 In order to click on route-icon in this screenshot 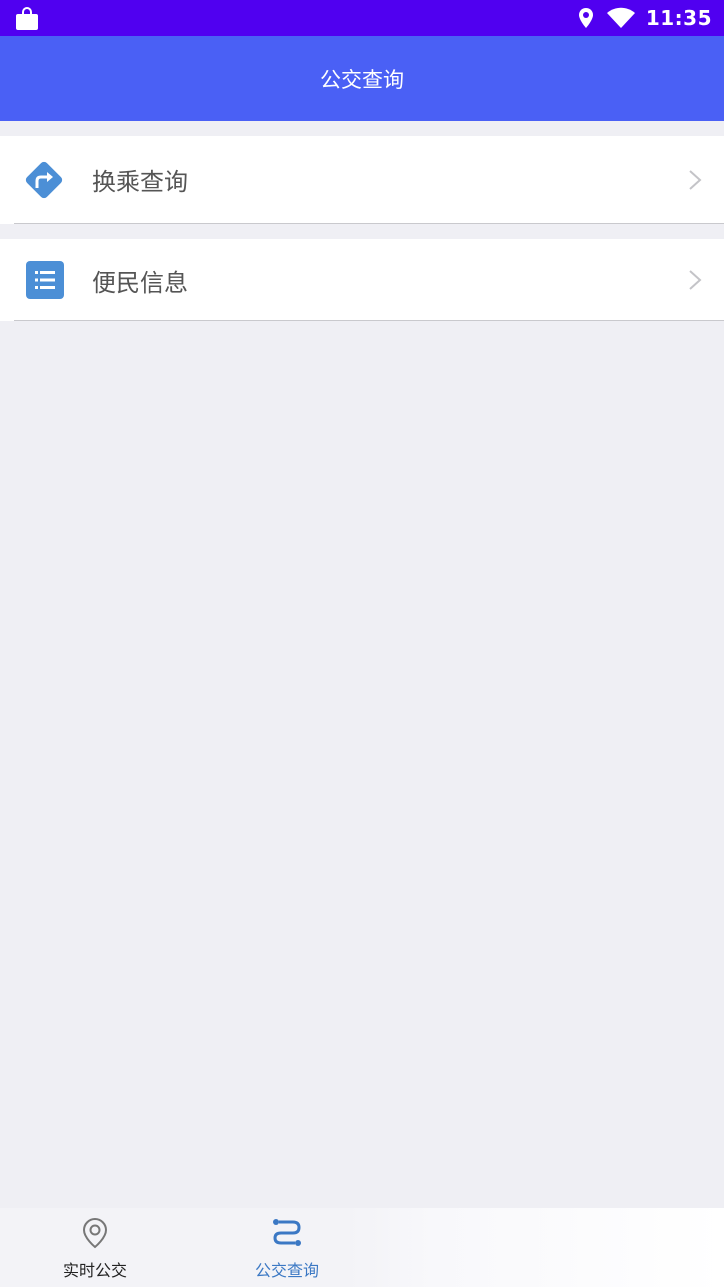, I will do `click(287, 1232)`.